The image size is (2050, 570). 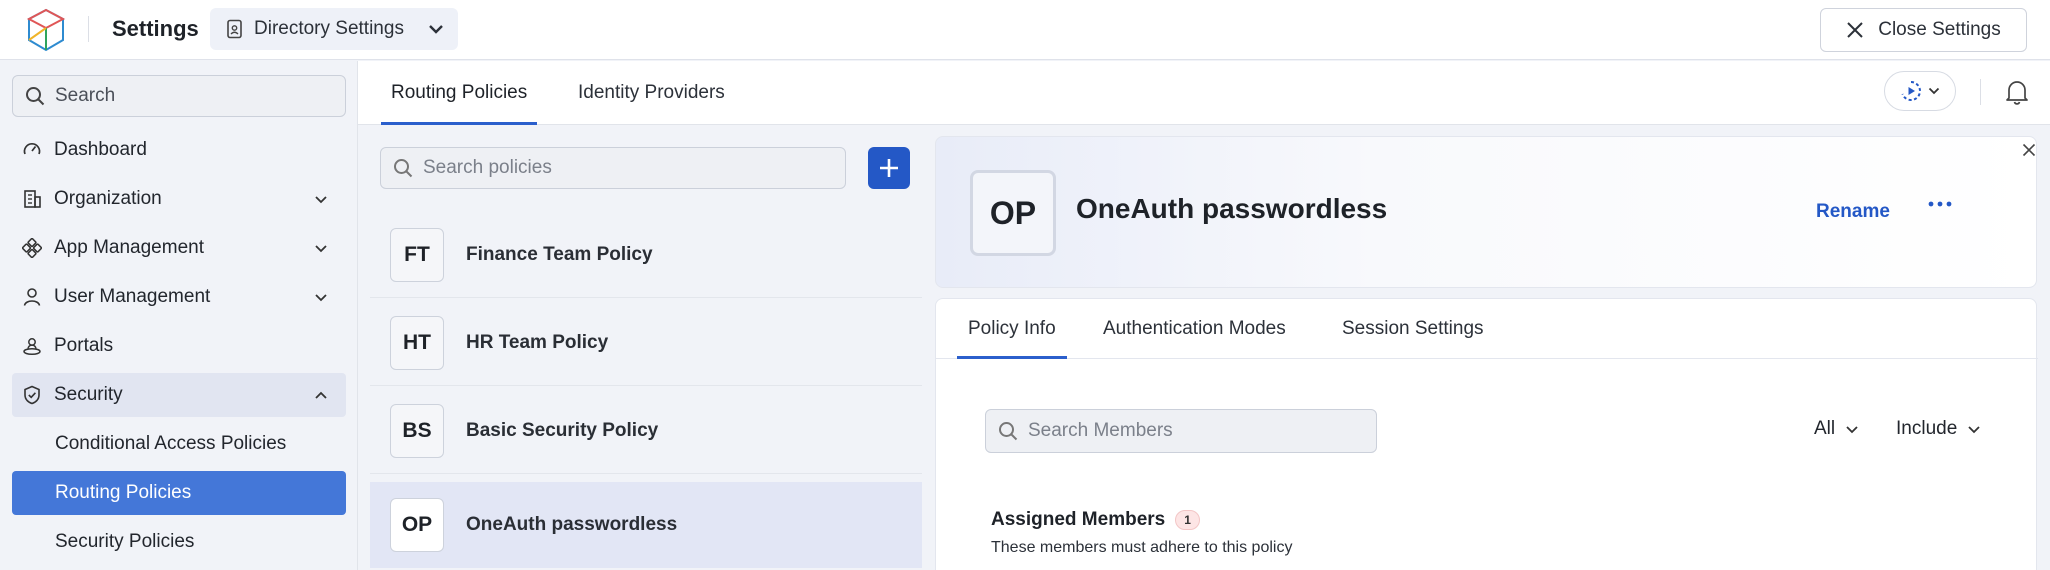 I want to click on more-options-icon, so click(x=1940, y=204).